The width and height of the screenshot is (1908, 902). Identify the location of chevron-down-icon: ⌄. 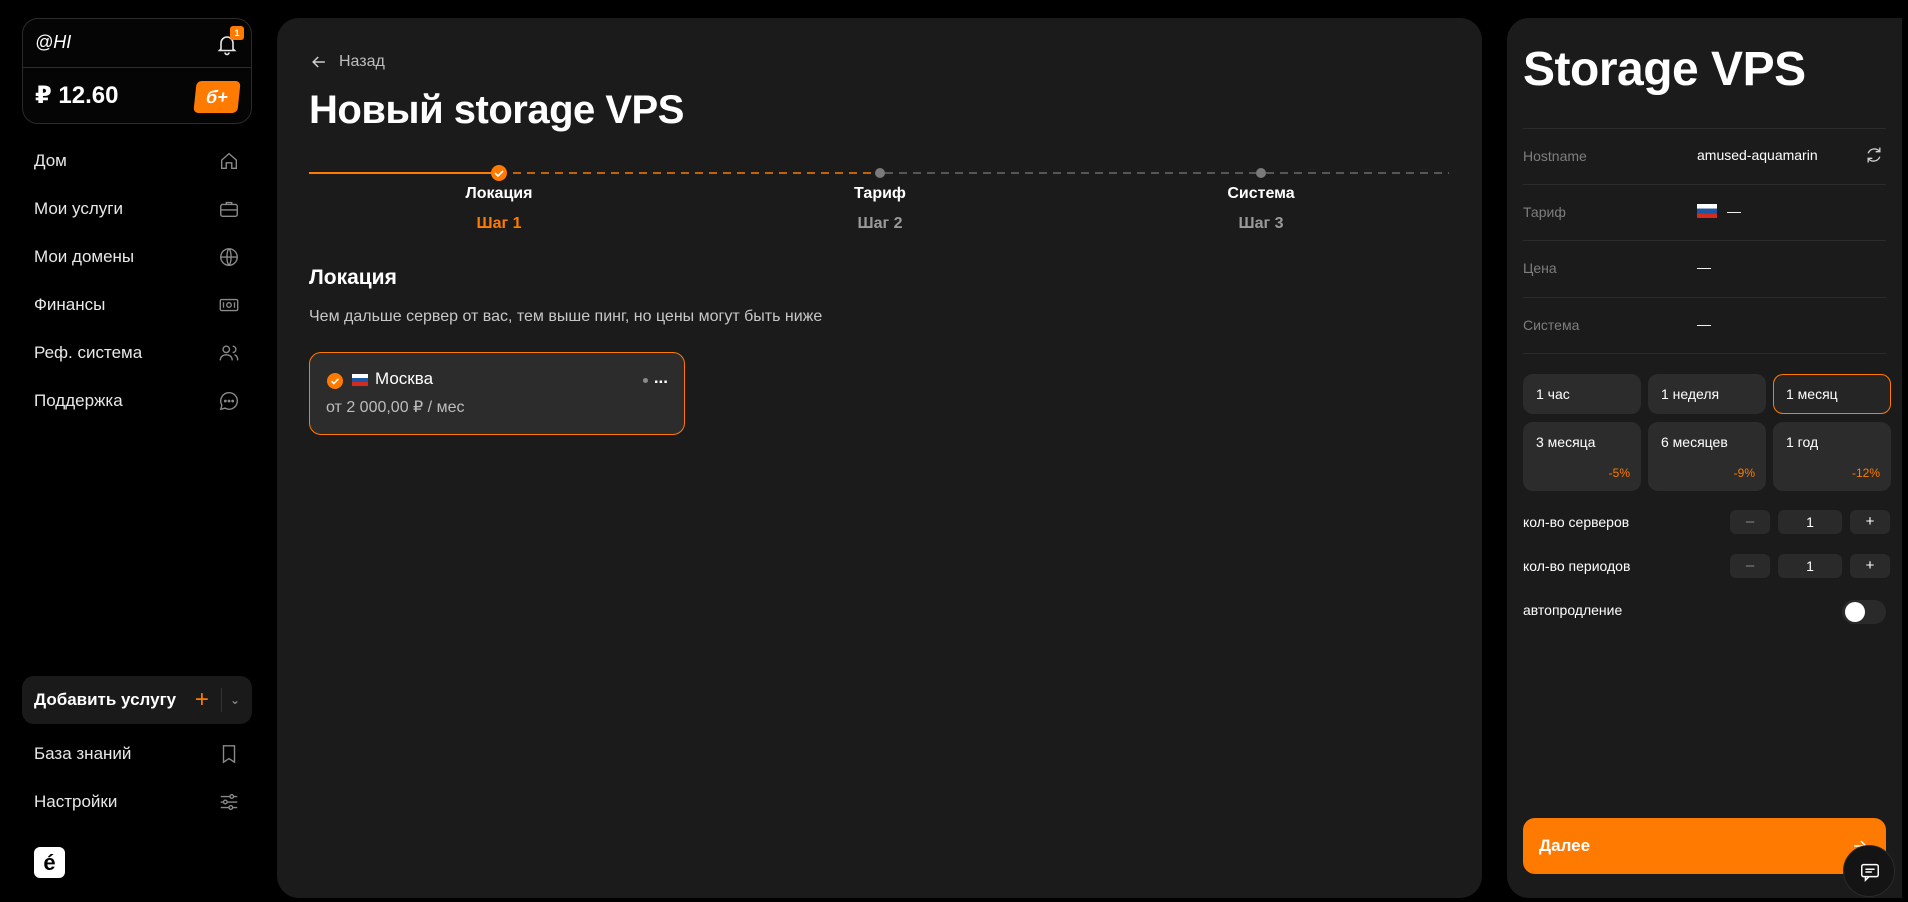
(235, 700).